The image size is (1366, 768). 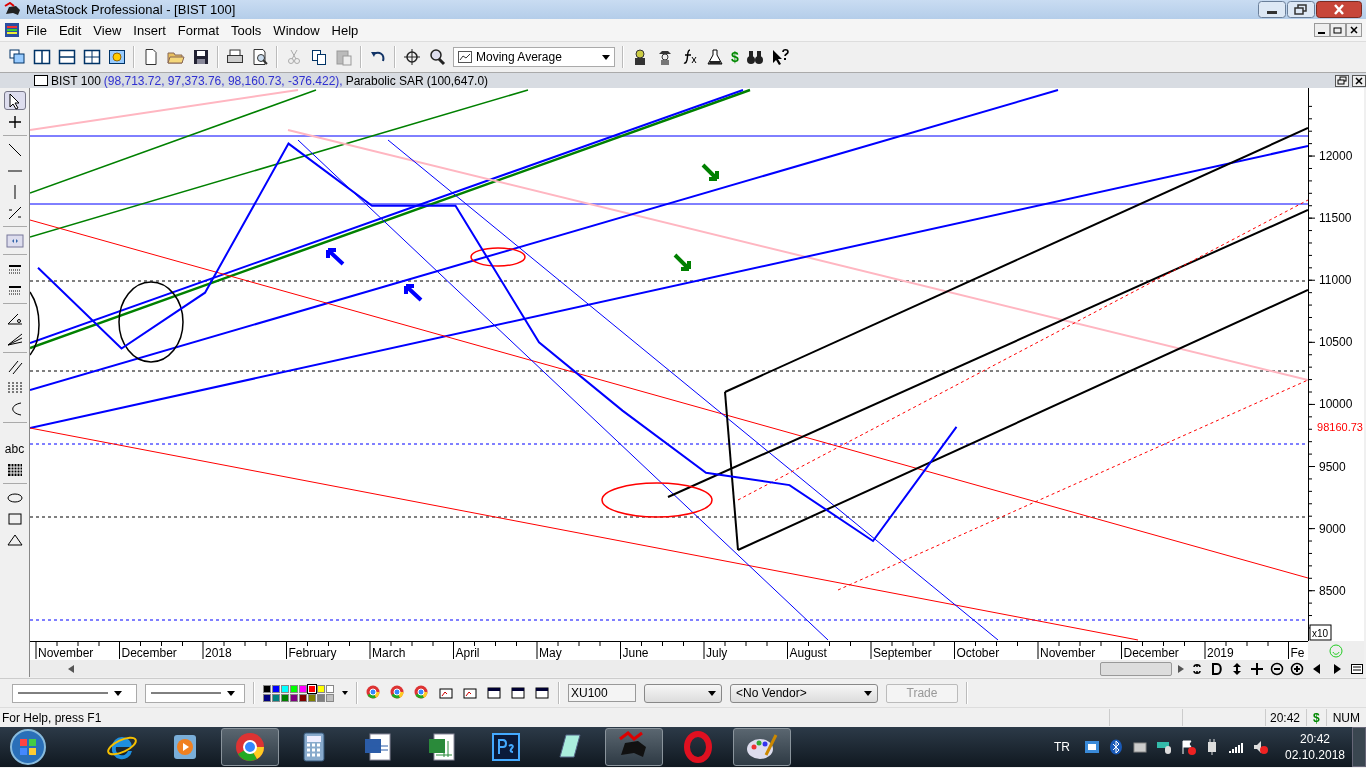 I want to click on flag-warning-icon, so click(x=1188, y=747).